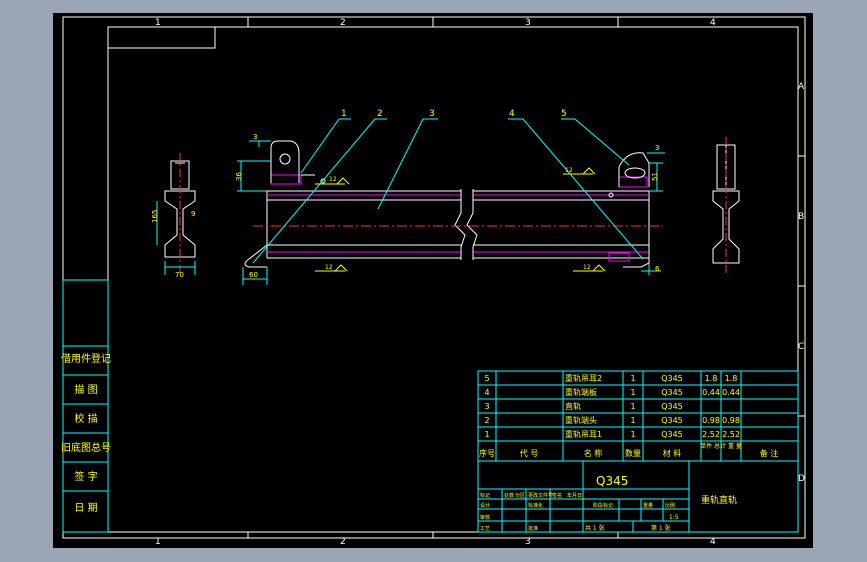  I want to click on title-label: 分区, so click(520, 495).